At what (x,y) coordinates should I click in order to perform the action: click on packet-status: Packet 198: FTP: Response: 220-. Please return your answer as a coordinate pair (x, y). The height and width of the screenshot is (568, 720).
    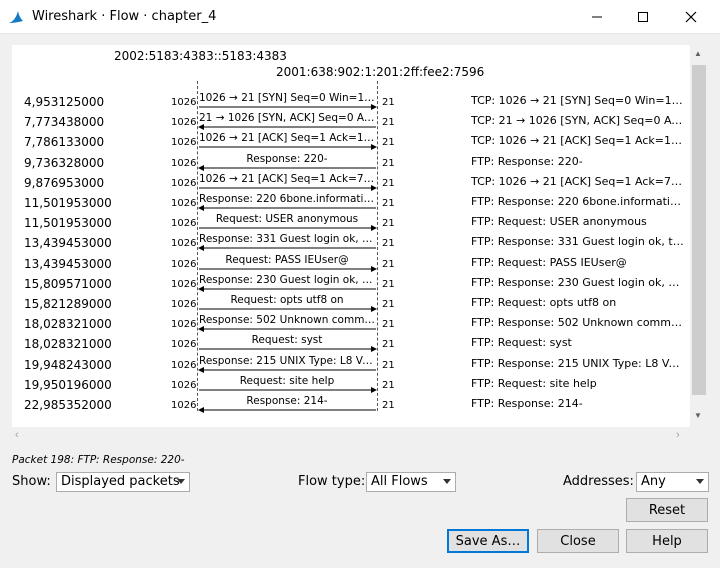
    Looking at the image, I should click on (98, 460).